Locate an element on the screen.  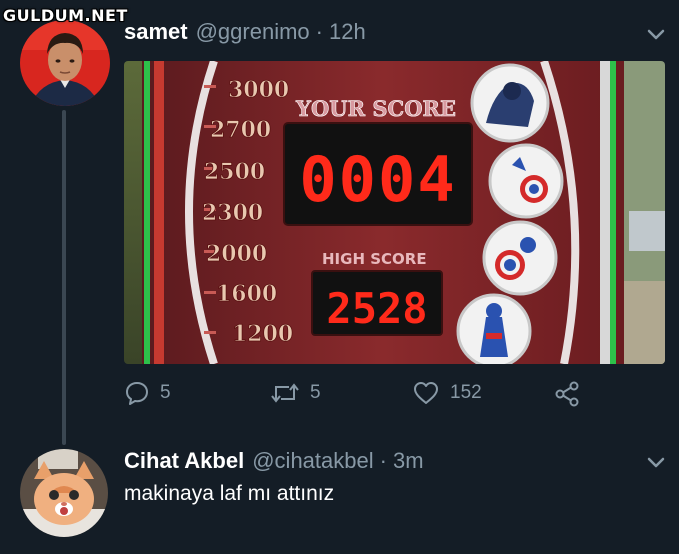
cat-photo-icon is located at coordinates (64, 493).